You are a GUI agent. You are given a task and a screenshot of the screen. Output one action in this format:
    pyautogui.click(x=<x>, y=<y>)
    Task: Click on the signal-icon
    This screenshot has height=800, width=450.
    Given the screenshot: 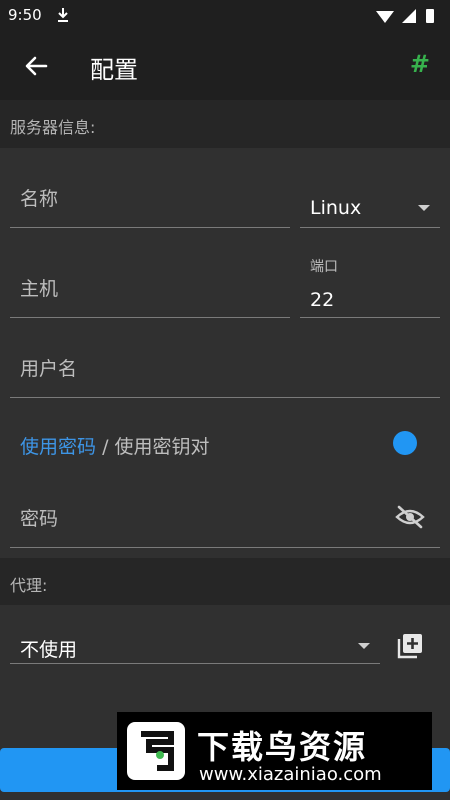 What is the action you would take?
    pyautogui.click(x=409, y=16)
    